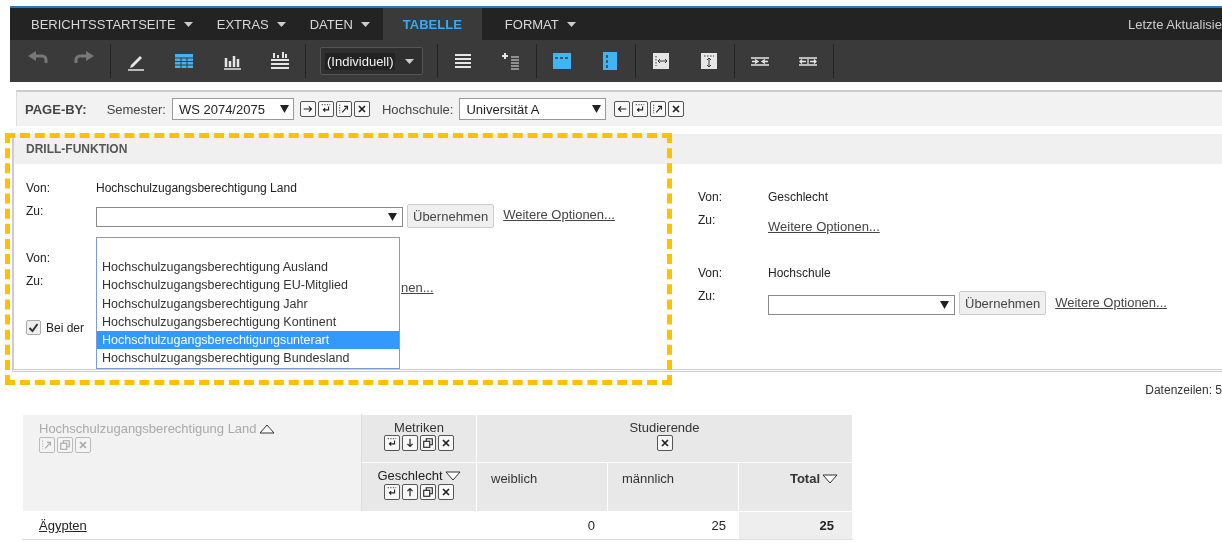 The width and height of the screenshot is (1222, 556). I want to click on row-header-link: Ägypten, so click(63, 525).